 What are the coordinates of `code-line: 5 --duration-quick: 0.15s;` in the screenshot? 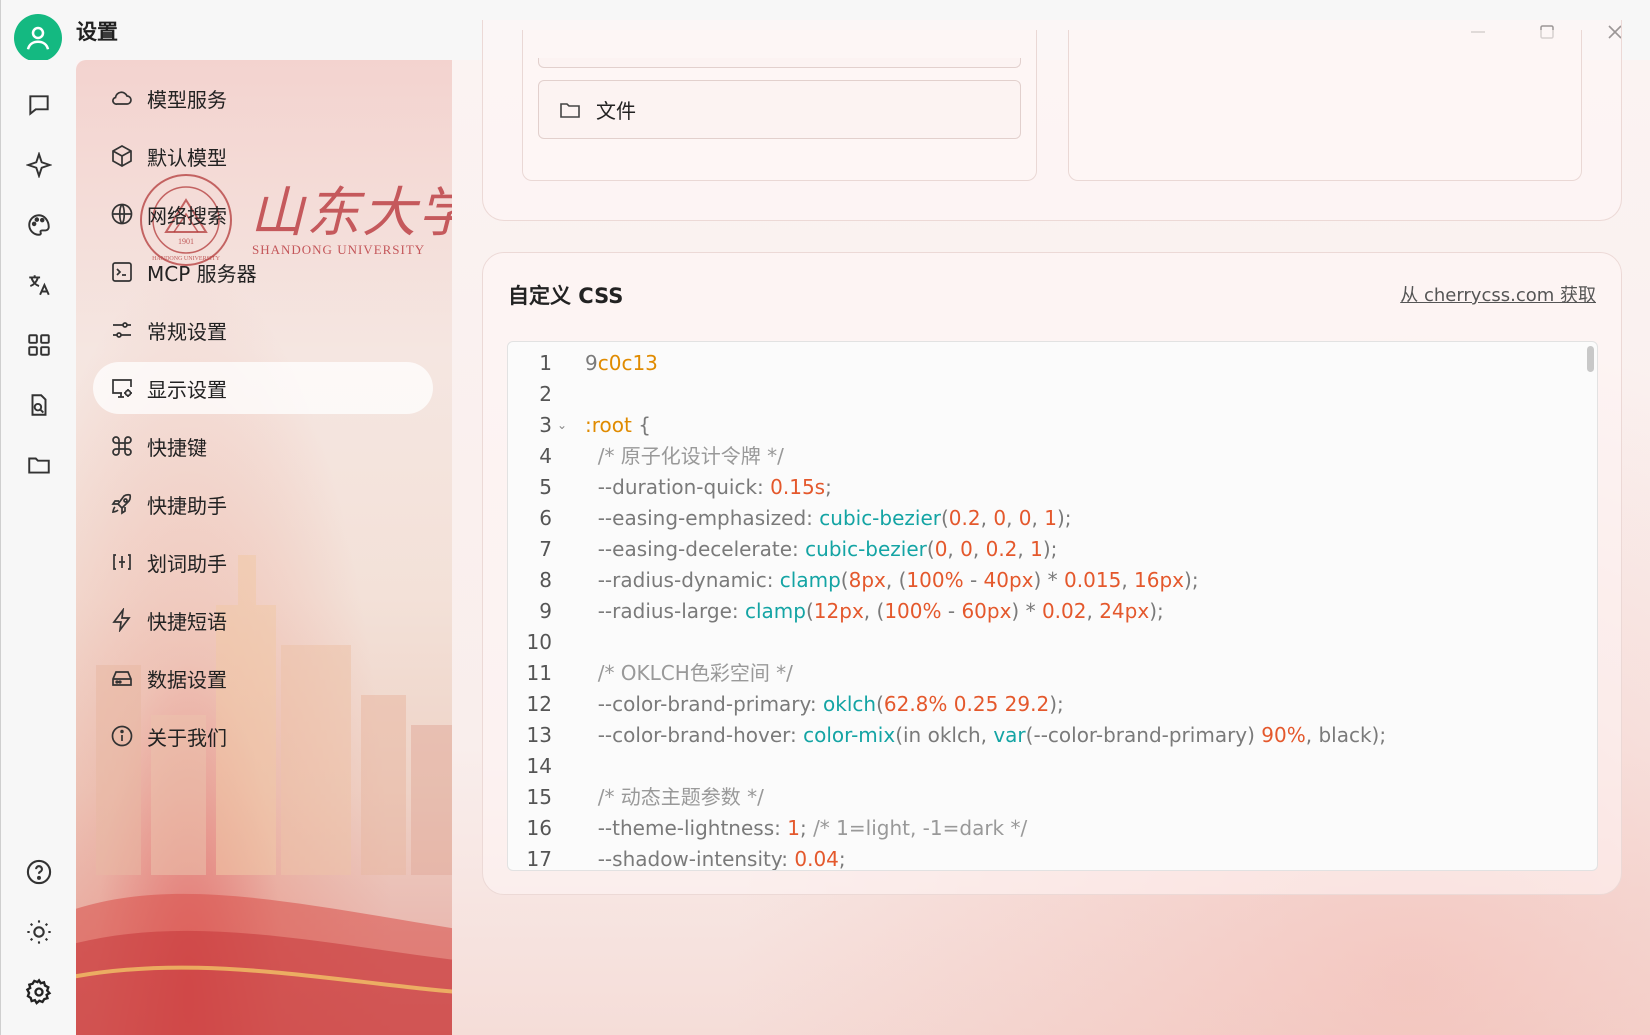 It's located at (1048, 487).